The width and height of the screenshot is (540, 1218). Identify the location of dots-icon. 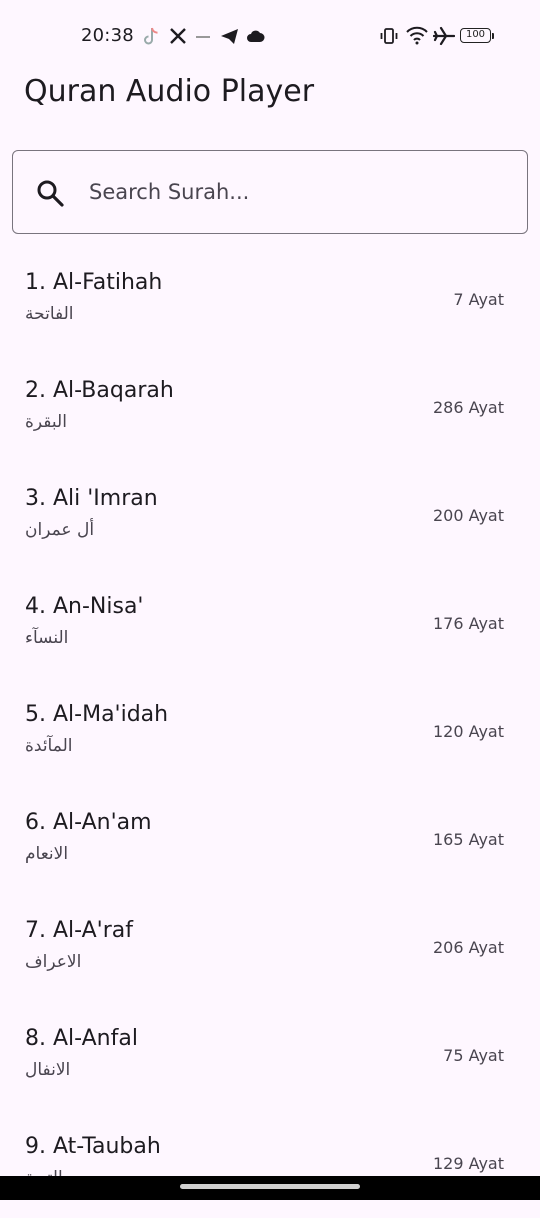
(203, 37).